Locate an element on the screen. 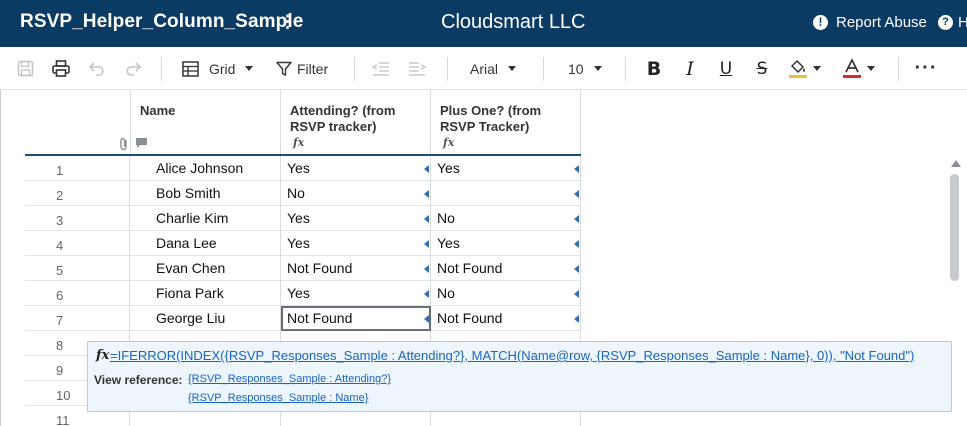 Image resolution: width=967 pixels, height=426 pixels. column-header-plus-one: Plus One? (from RSVP Tracker) fx is located at coordinates (506, 122).